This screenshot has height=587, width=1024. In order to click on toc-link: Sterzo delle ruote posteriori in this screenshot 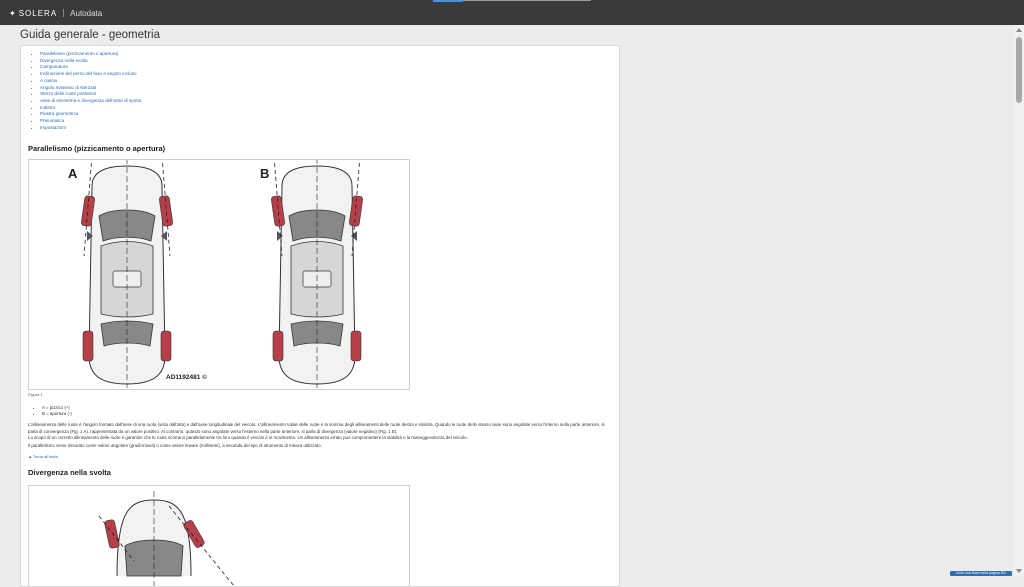, I will do `click(68, 93)`.